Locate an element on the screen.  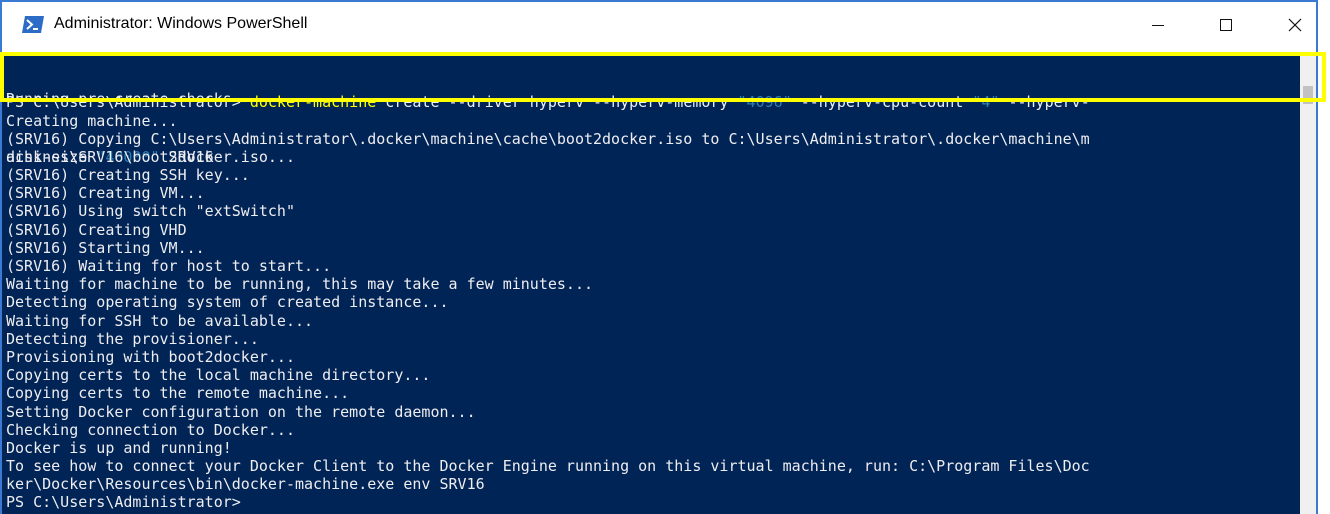
minimize-button is located at coordinates (1158, 25).